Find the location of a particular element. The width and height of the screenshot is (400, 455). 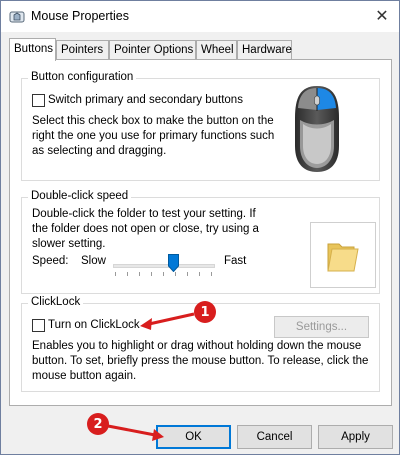

double-click-speed-thumb is located at coordinates (173, 263).